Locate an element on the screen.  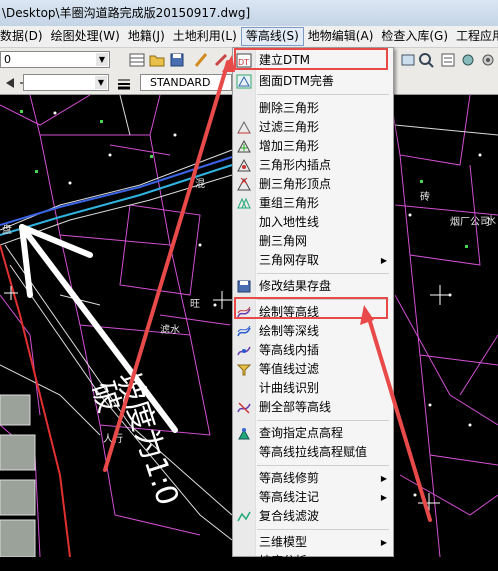
menu-draw: 绘图处理(W) is located at coordinates (85, 36).